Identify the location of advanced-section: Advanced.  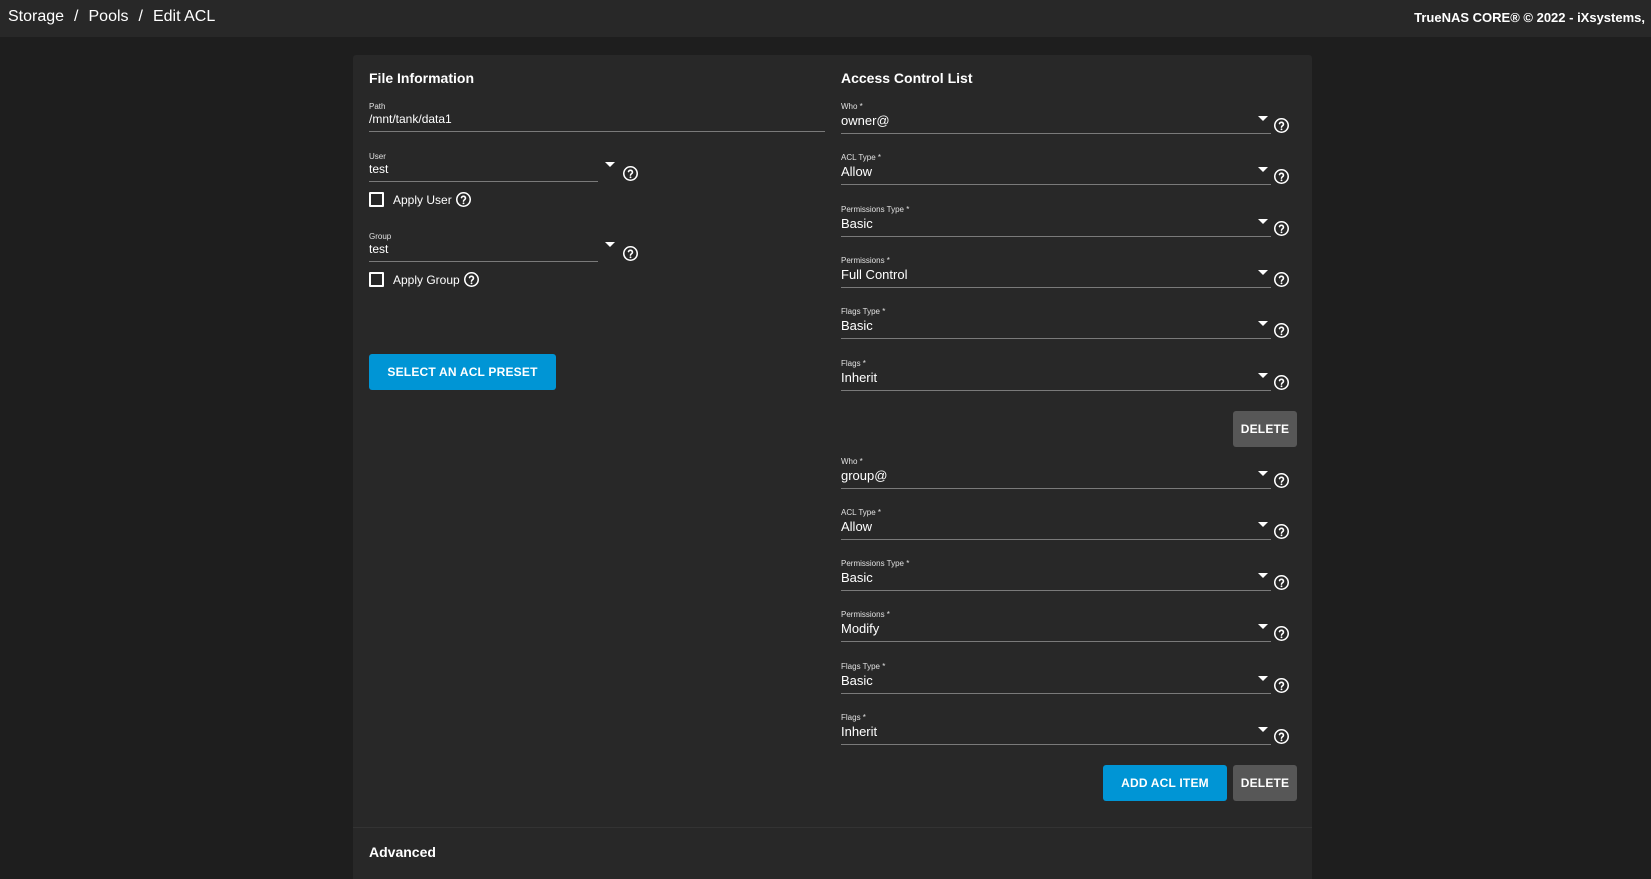
(832, 853).